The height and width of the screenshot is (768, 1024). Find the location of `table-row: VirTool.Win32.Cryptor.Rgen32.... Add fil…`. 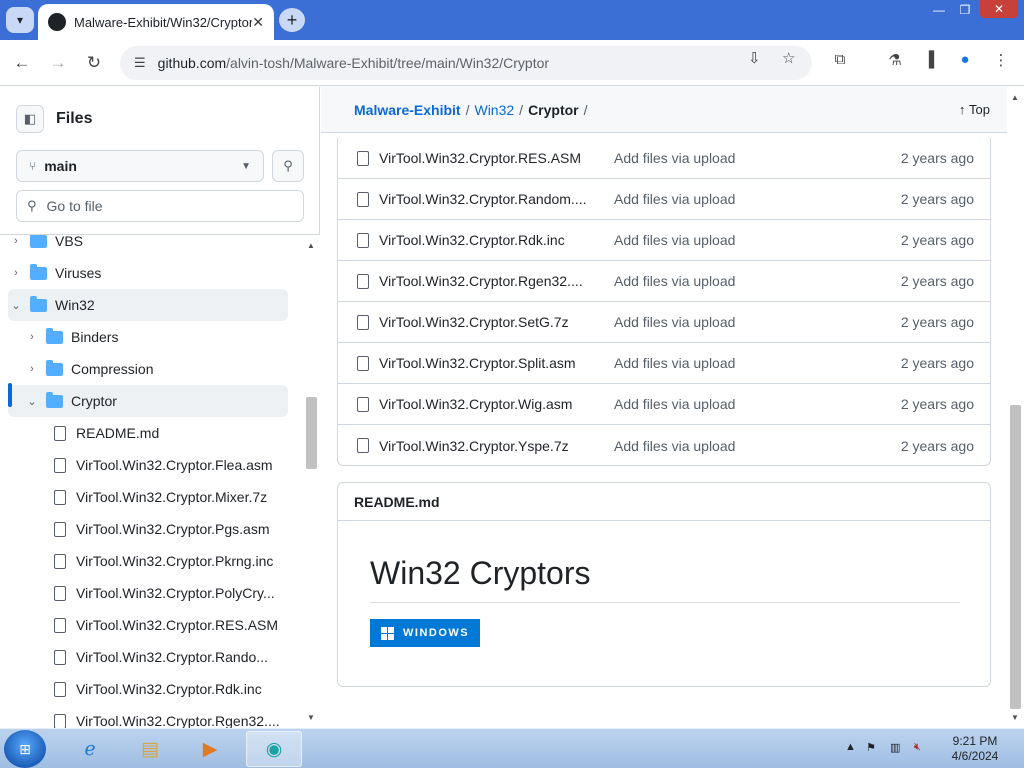

table-row: VirTool.Win32.Cryptor.Rgen32.... Add fil… is located at coordinates (664, 281).